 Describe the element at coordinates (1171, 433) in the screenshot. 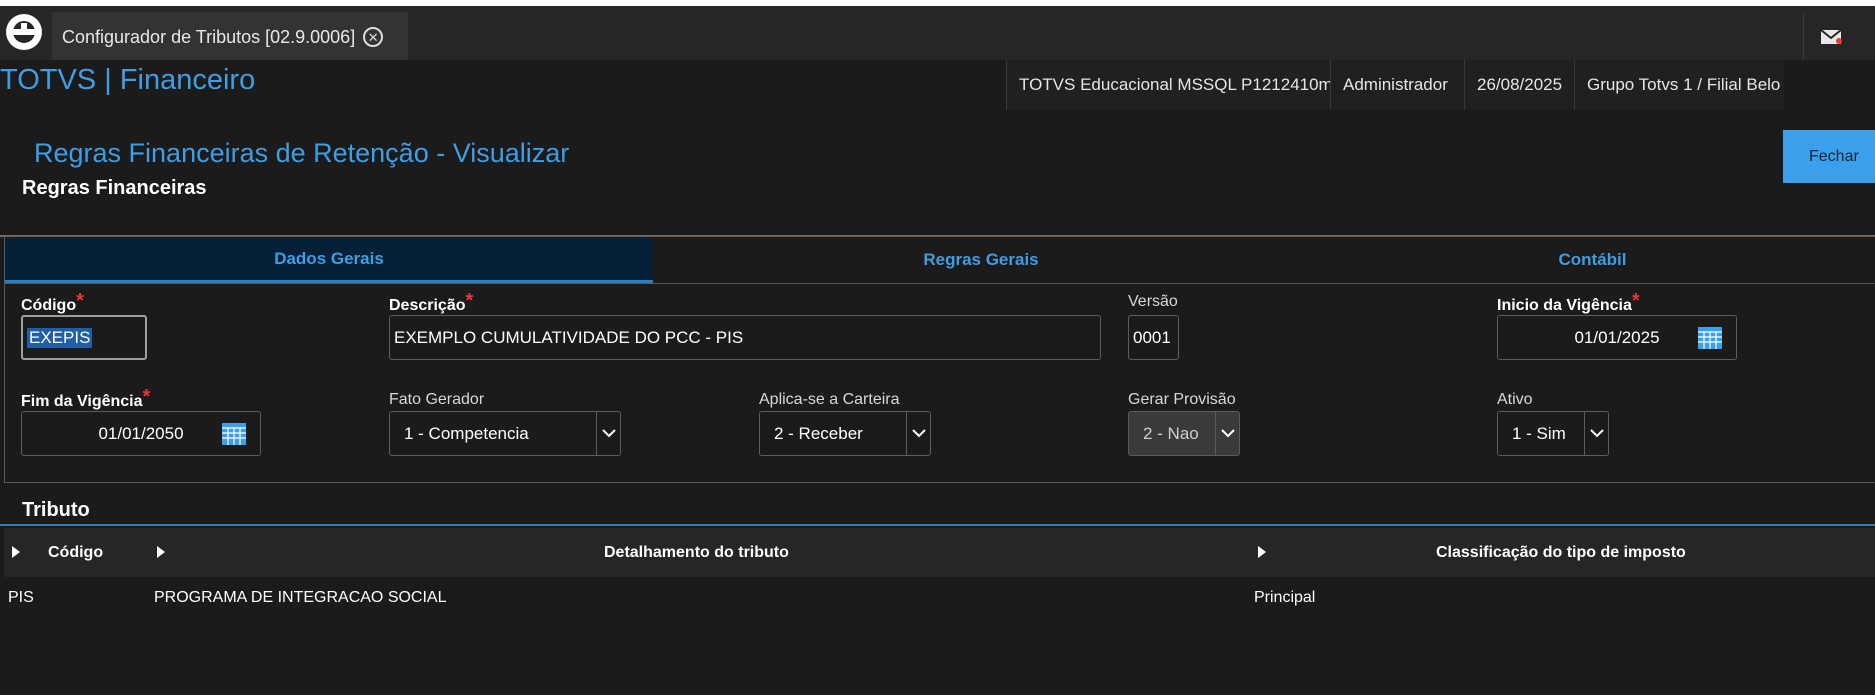

I see `provisao-value: 2 - Nao` at that location.